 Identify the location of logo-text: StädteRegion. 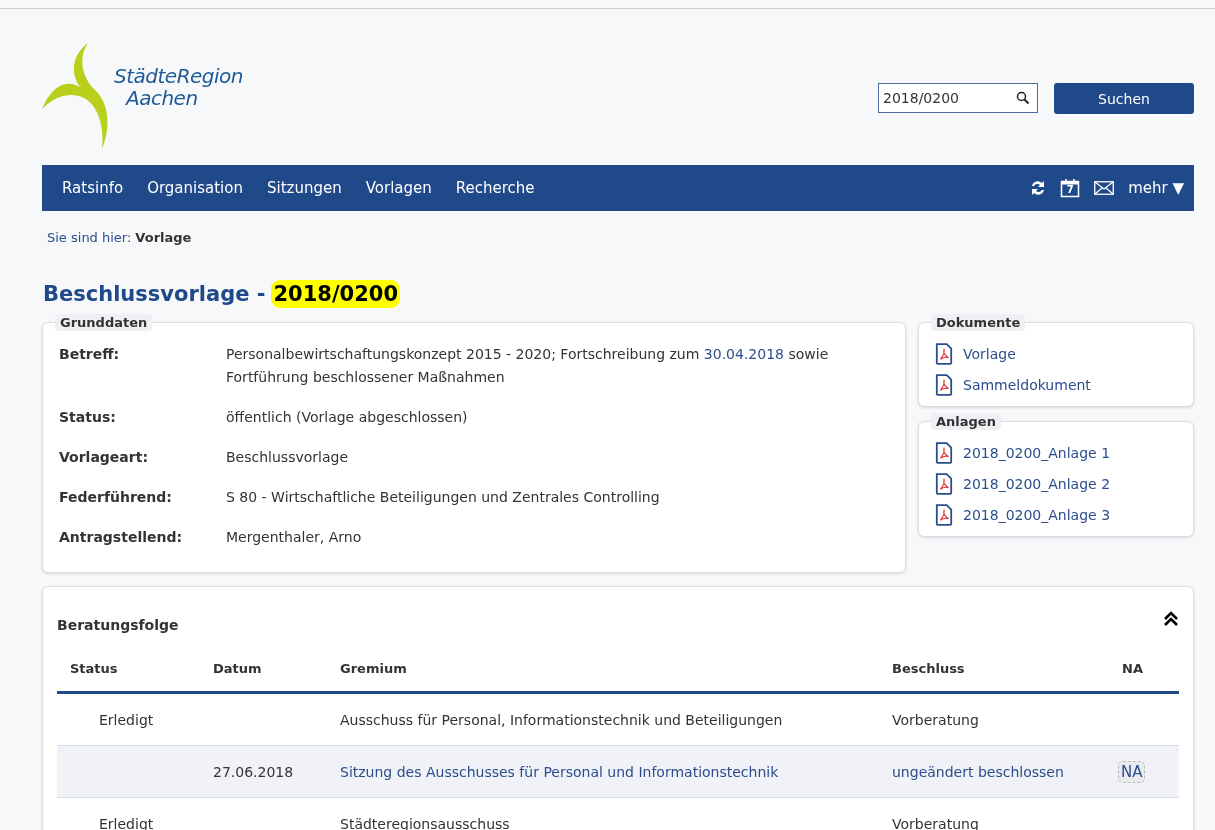
(178, 76).